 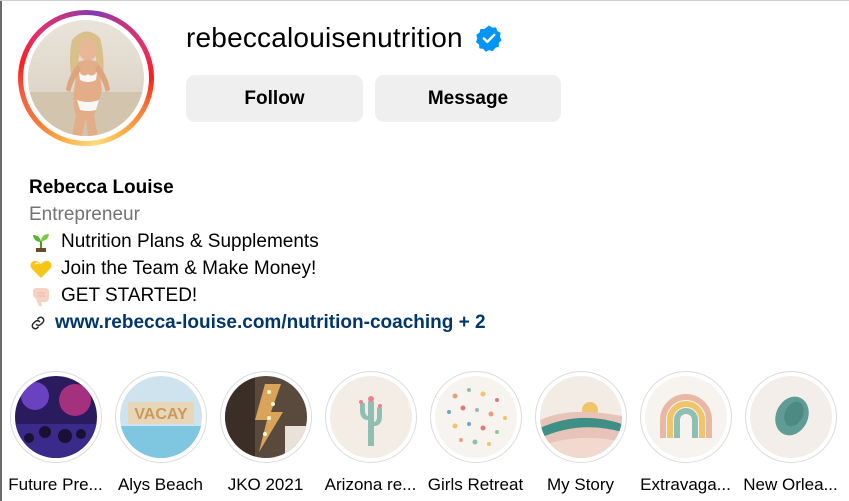 I want to click on profile-avatar-story-ring, so click(x=86, y=78).